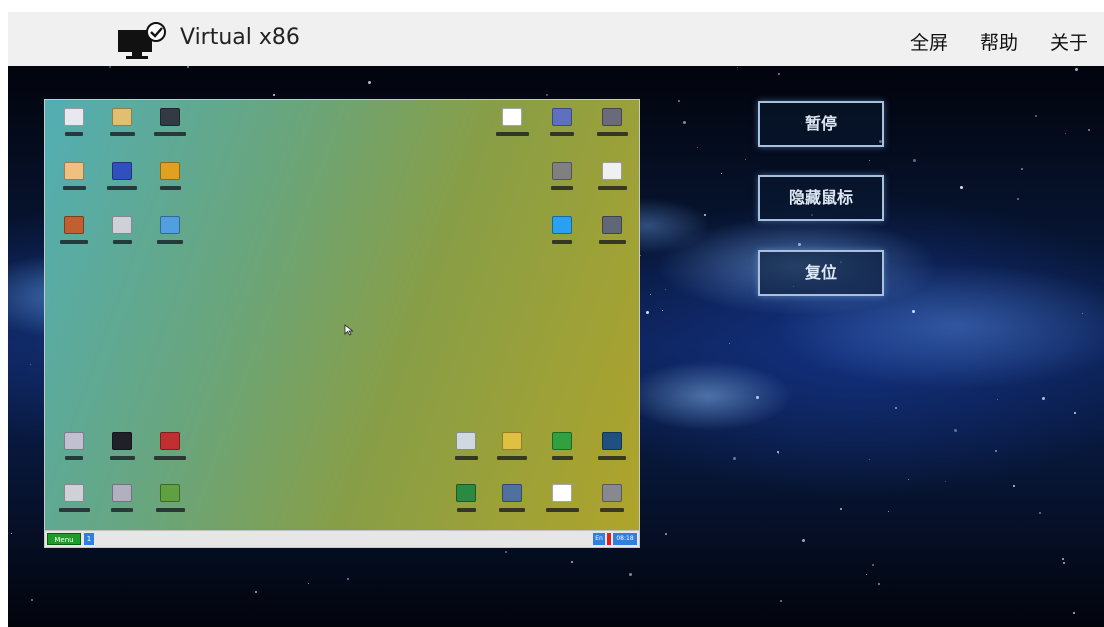 This screenshot has height=627, width=1104. What do you see at coordinates (999, 41) in the screenshot?
I see `nav-help-link: 帮助` at bounding box center [999, 41].